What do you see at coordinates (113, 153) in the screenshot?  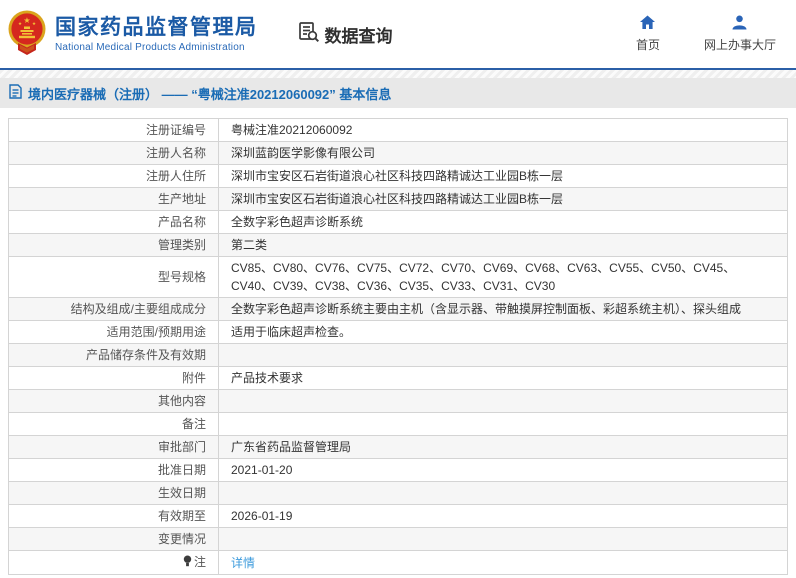 I see `row-label: 注册人名称` at bounding box center [113, 153].